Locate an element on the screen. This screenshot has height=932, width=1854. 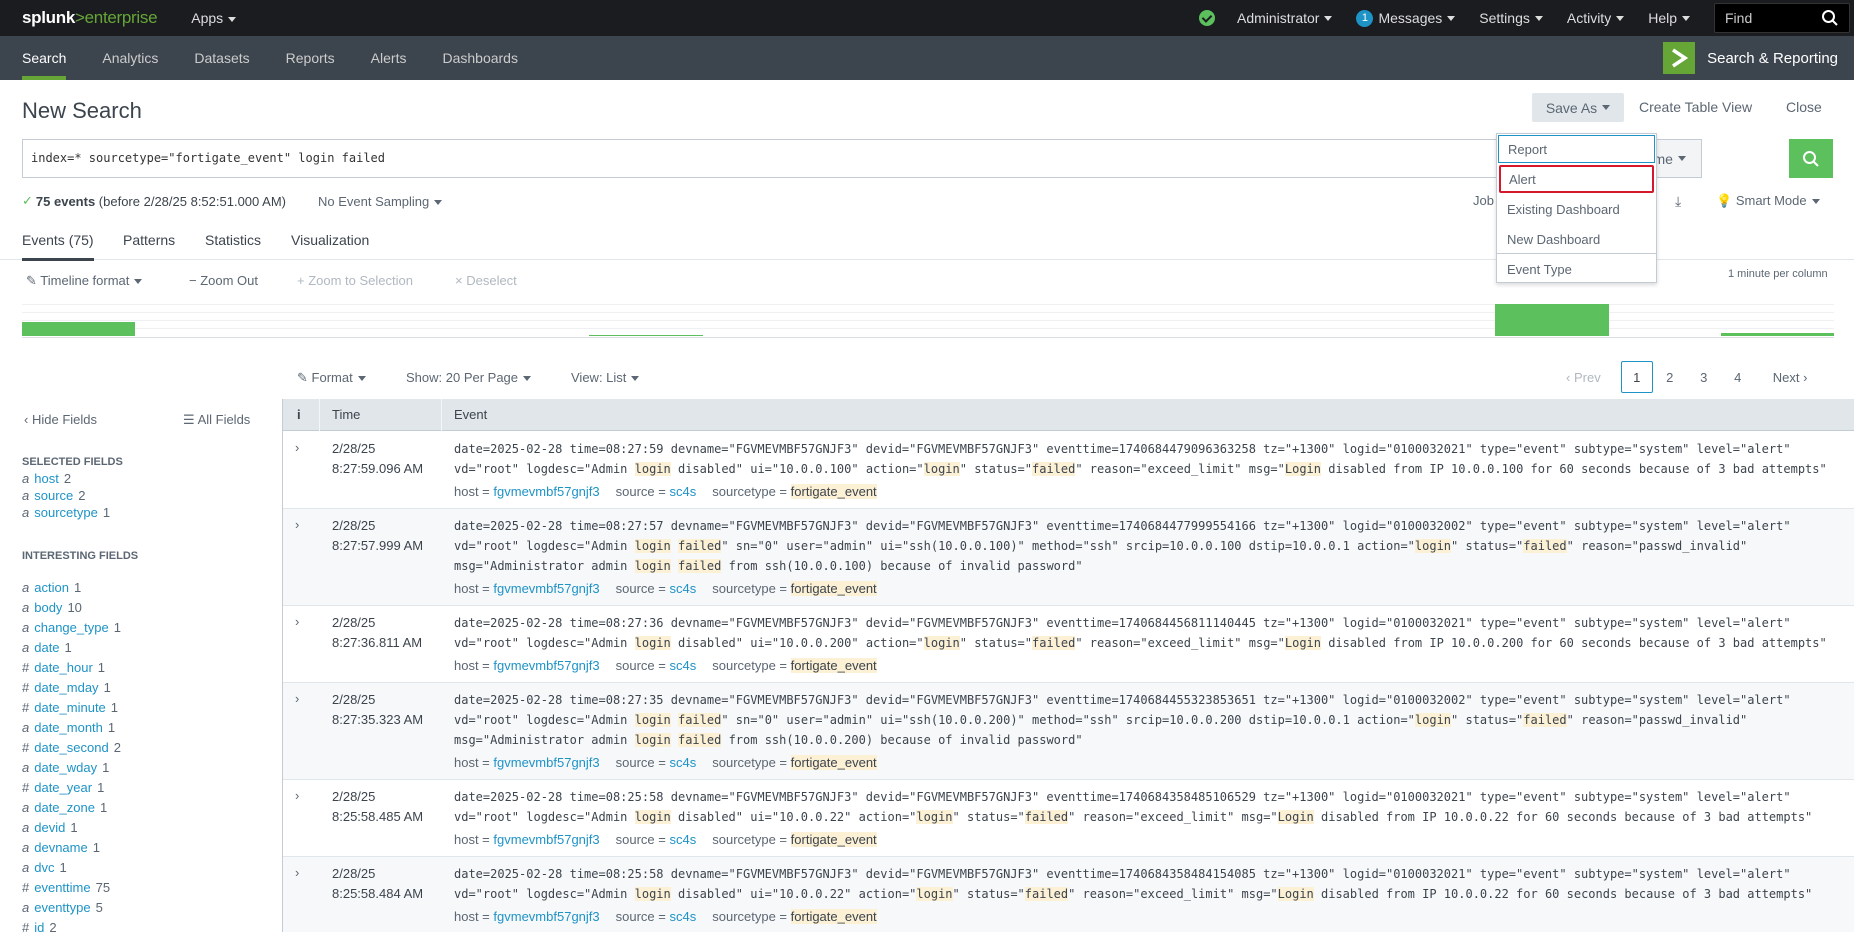
time-column-header: Time is located at coordinates (346, 414).